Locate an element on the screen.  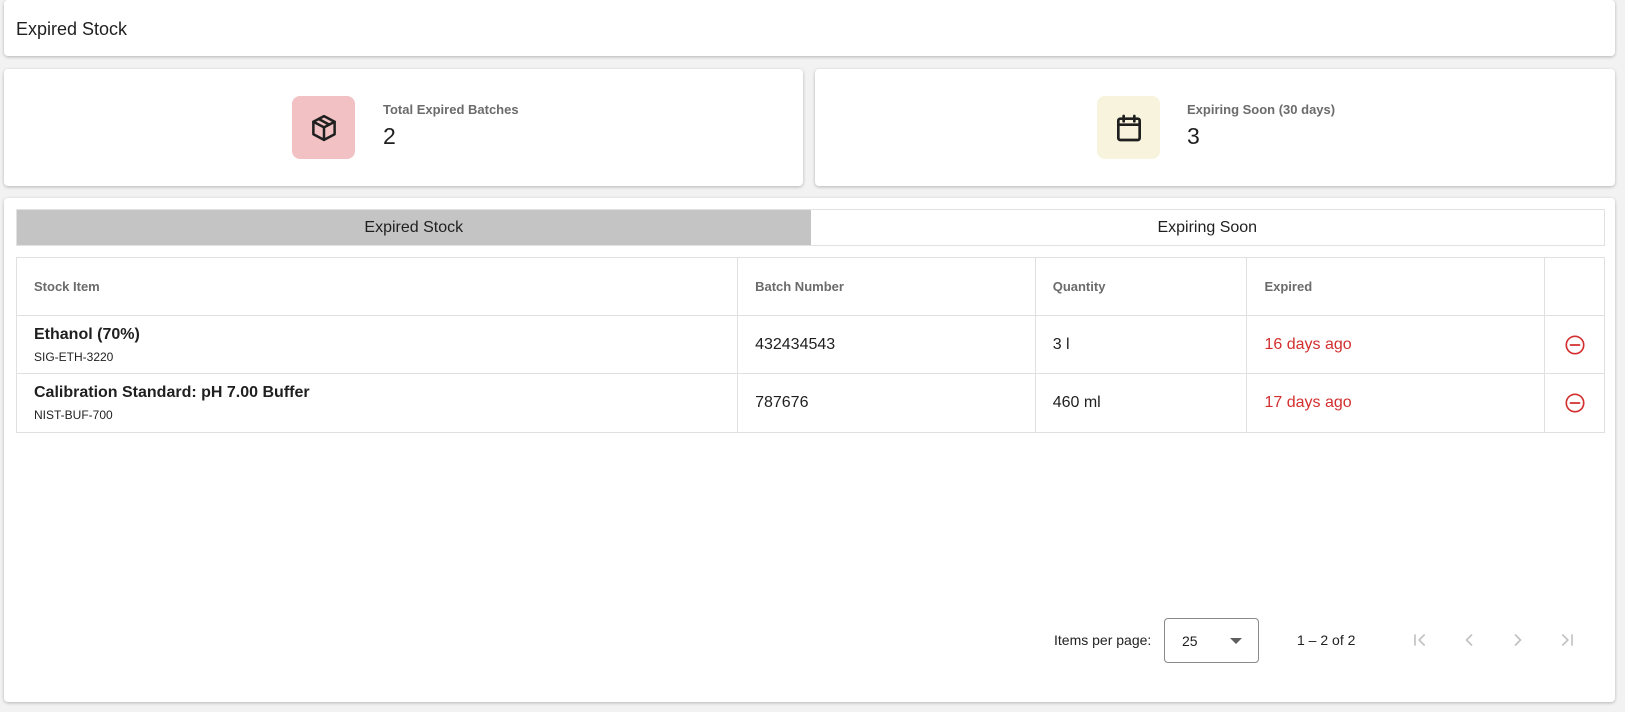
stock-item-code: NIST-BUF-700 is located at coordinates (73, 415).